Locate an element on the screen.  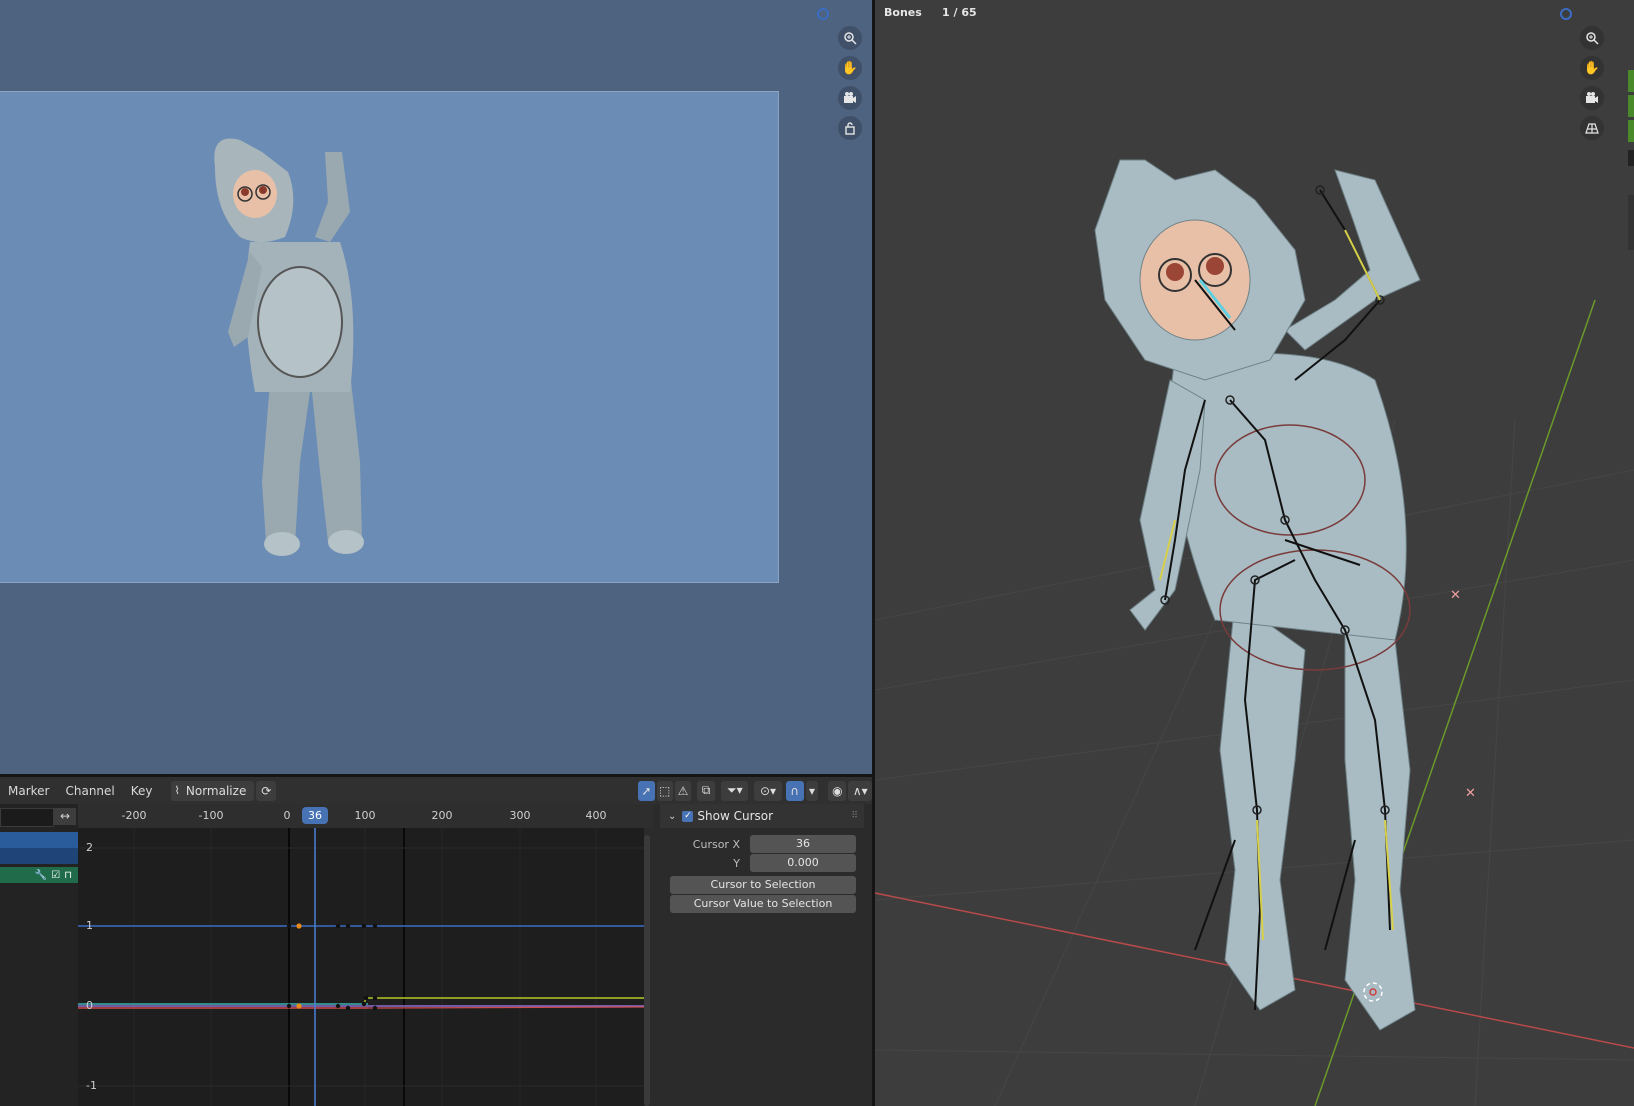
select-cursor-icon: ➚ is located at coordinates (646, 790).